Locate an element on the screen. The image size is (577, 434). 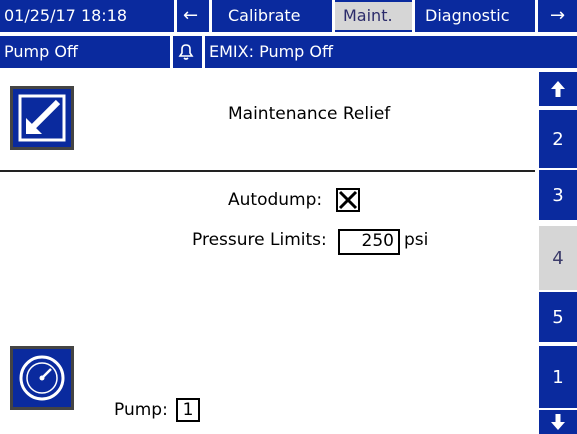
forward-arrow-button: → is located at coordinates (557, 16).